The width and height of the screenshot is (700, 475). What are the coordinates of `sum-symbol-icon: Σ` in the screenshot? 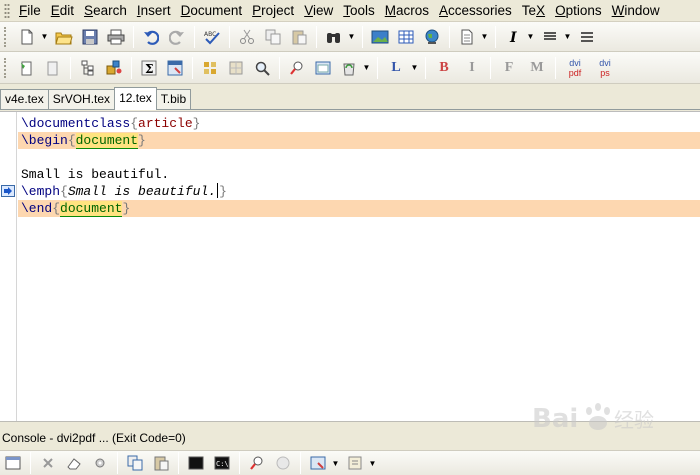 It's located at (149, 68).